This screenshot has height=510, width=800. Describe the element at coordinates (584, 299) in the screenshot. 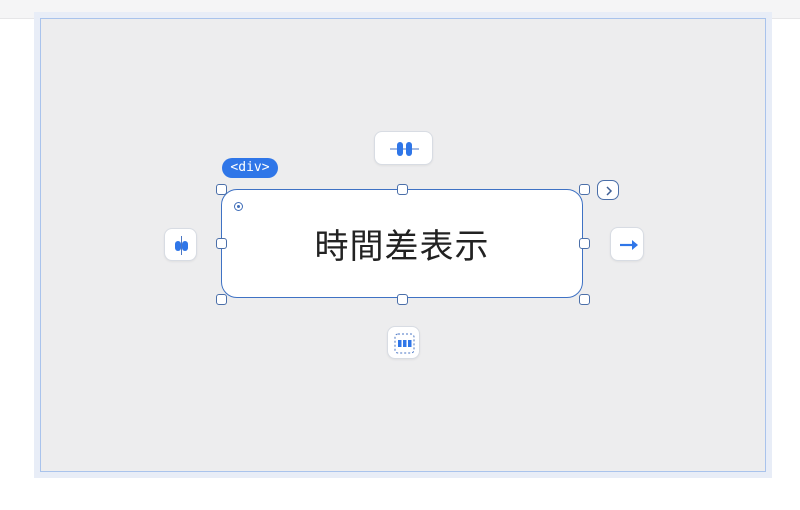

I see `resize-handle-bottom-right` at that location.